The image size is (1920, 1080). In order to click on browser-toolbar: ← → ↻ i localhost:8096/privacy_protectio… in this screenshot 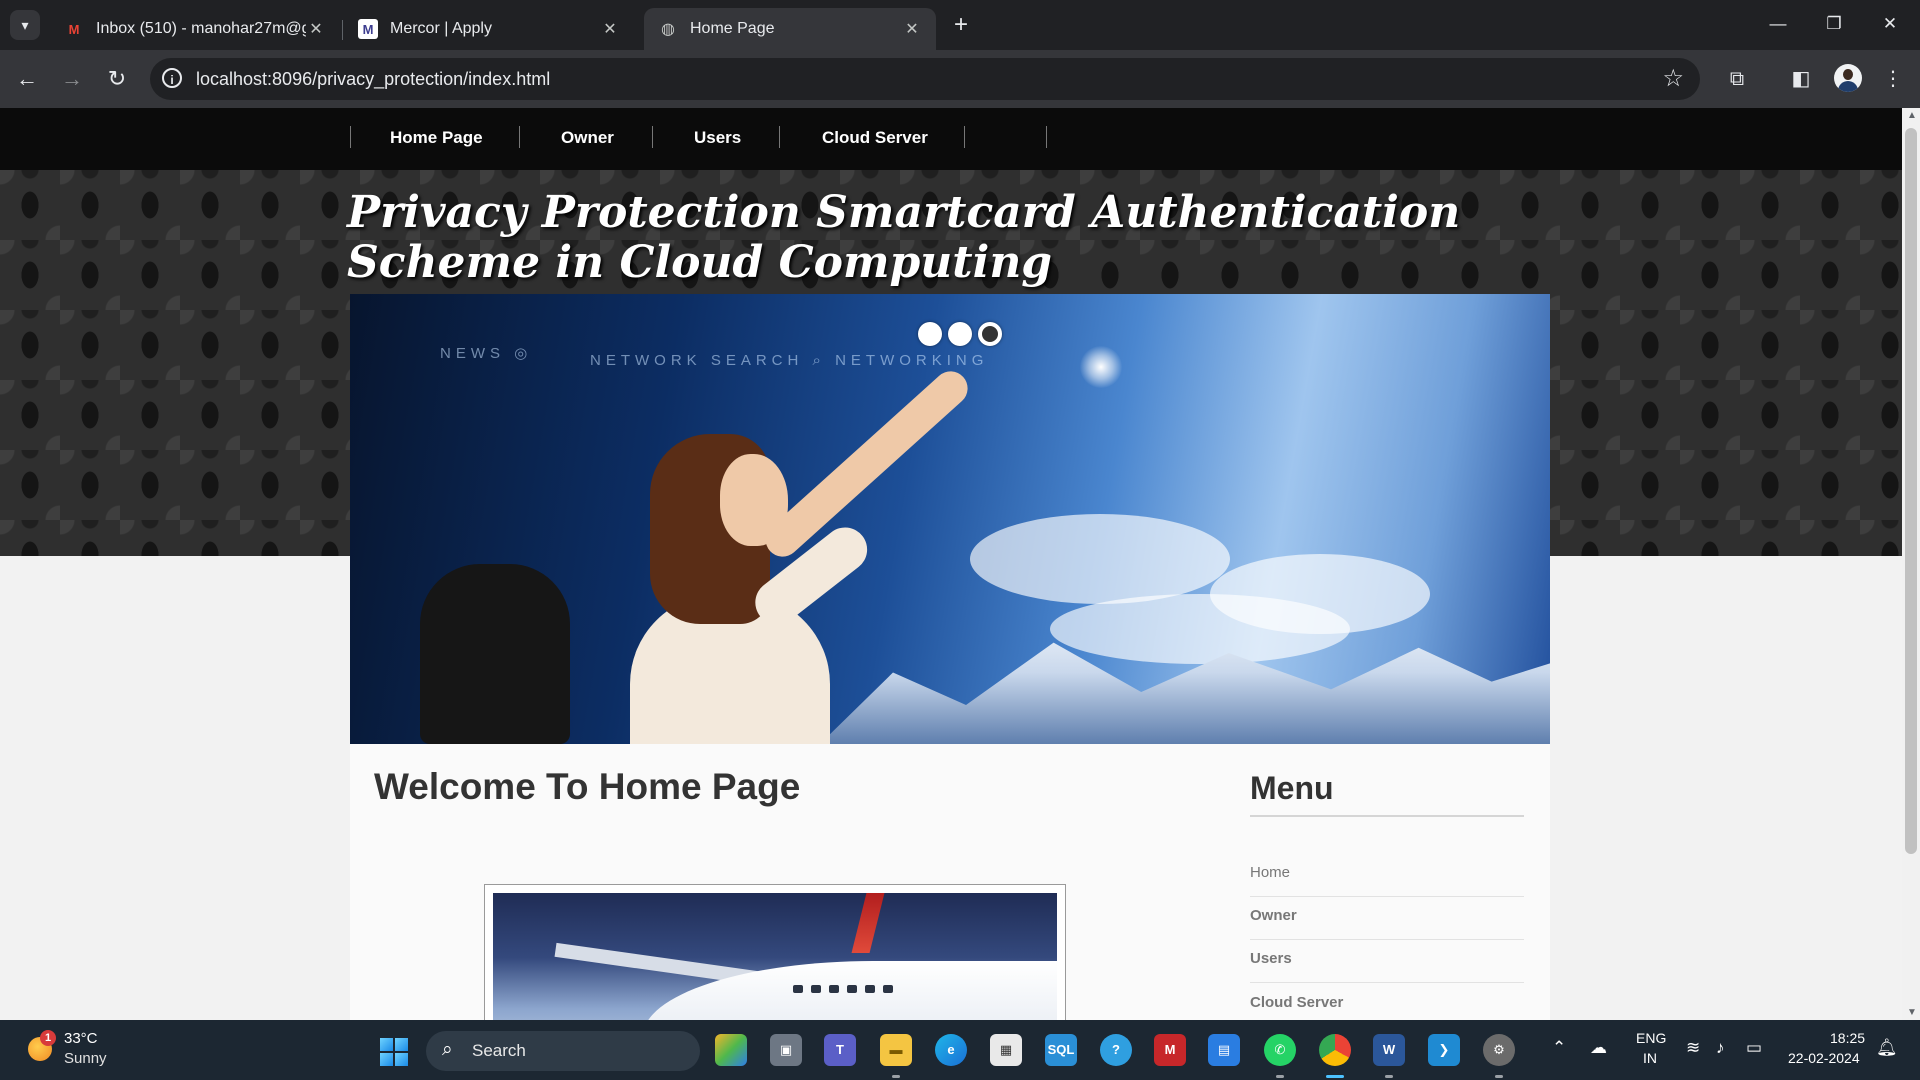, I will do `click(960, 79)`.